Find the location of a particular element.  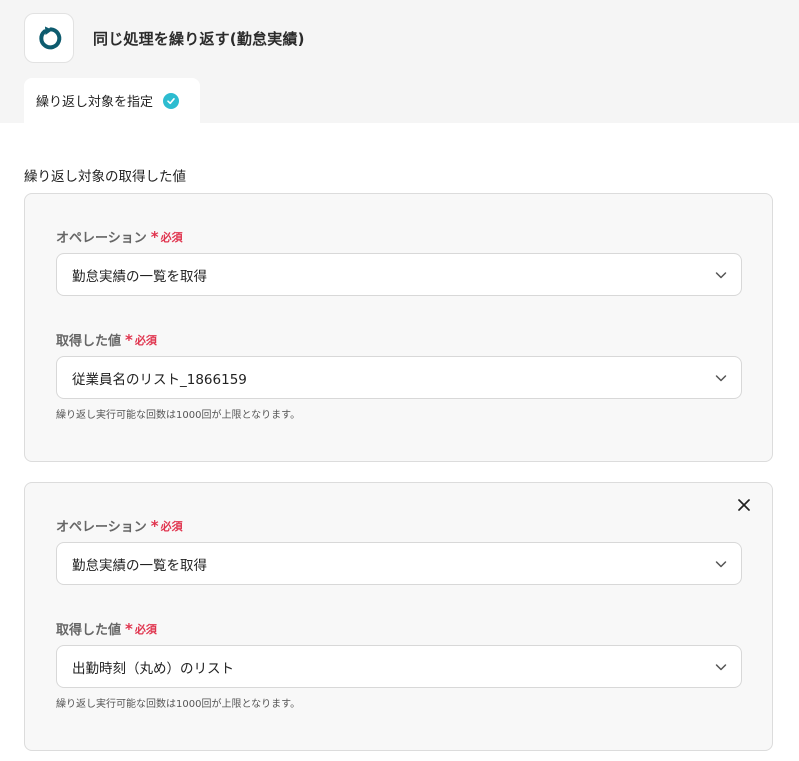

value-select-value: 出勤時刻（丸め）のリスト is located at coordinates (153, 668).